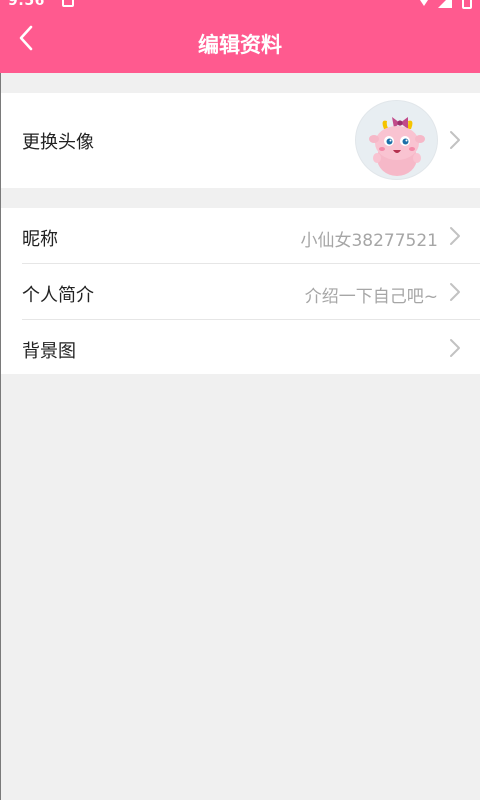 The height and width of the screenshot is (800, 480). Describe the element at coordinates (467, 4) in the screenshot. I see `battery-icon` at that location.